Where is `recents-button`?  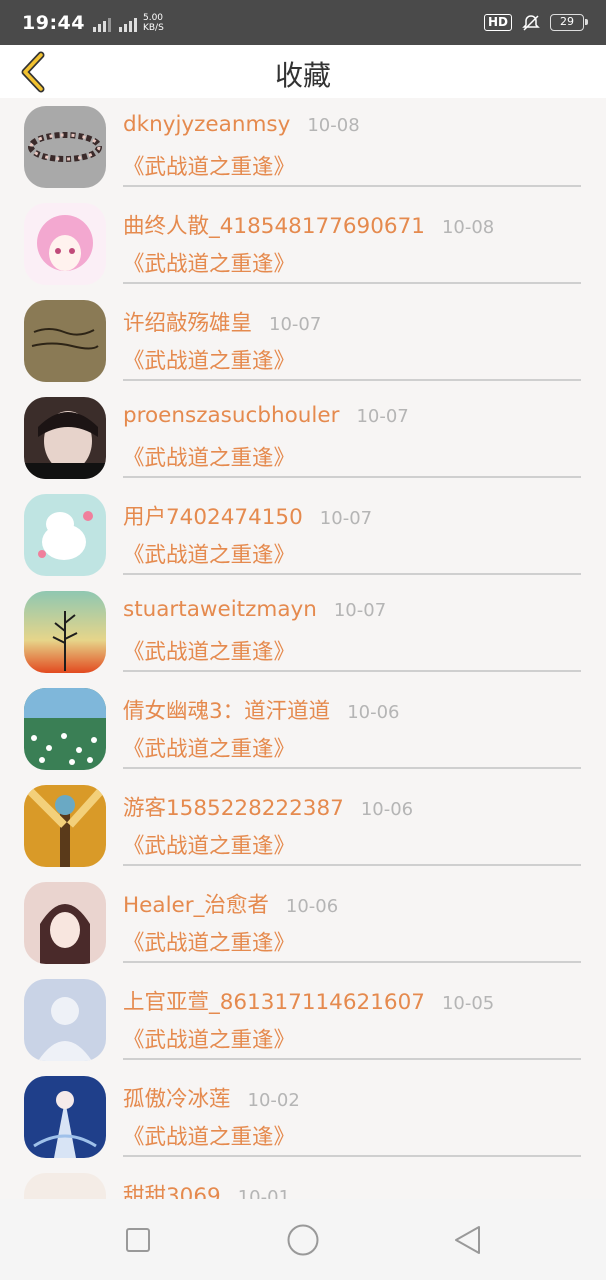 recents-button is located at coordinates (138, 1240).